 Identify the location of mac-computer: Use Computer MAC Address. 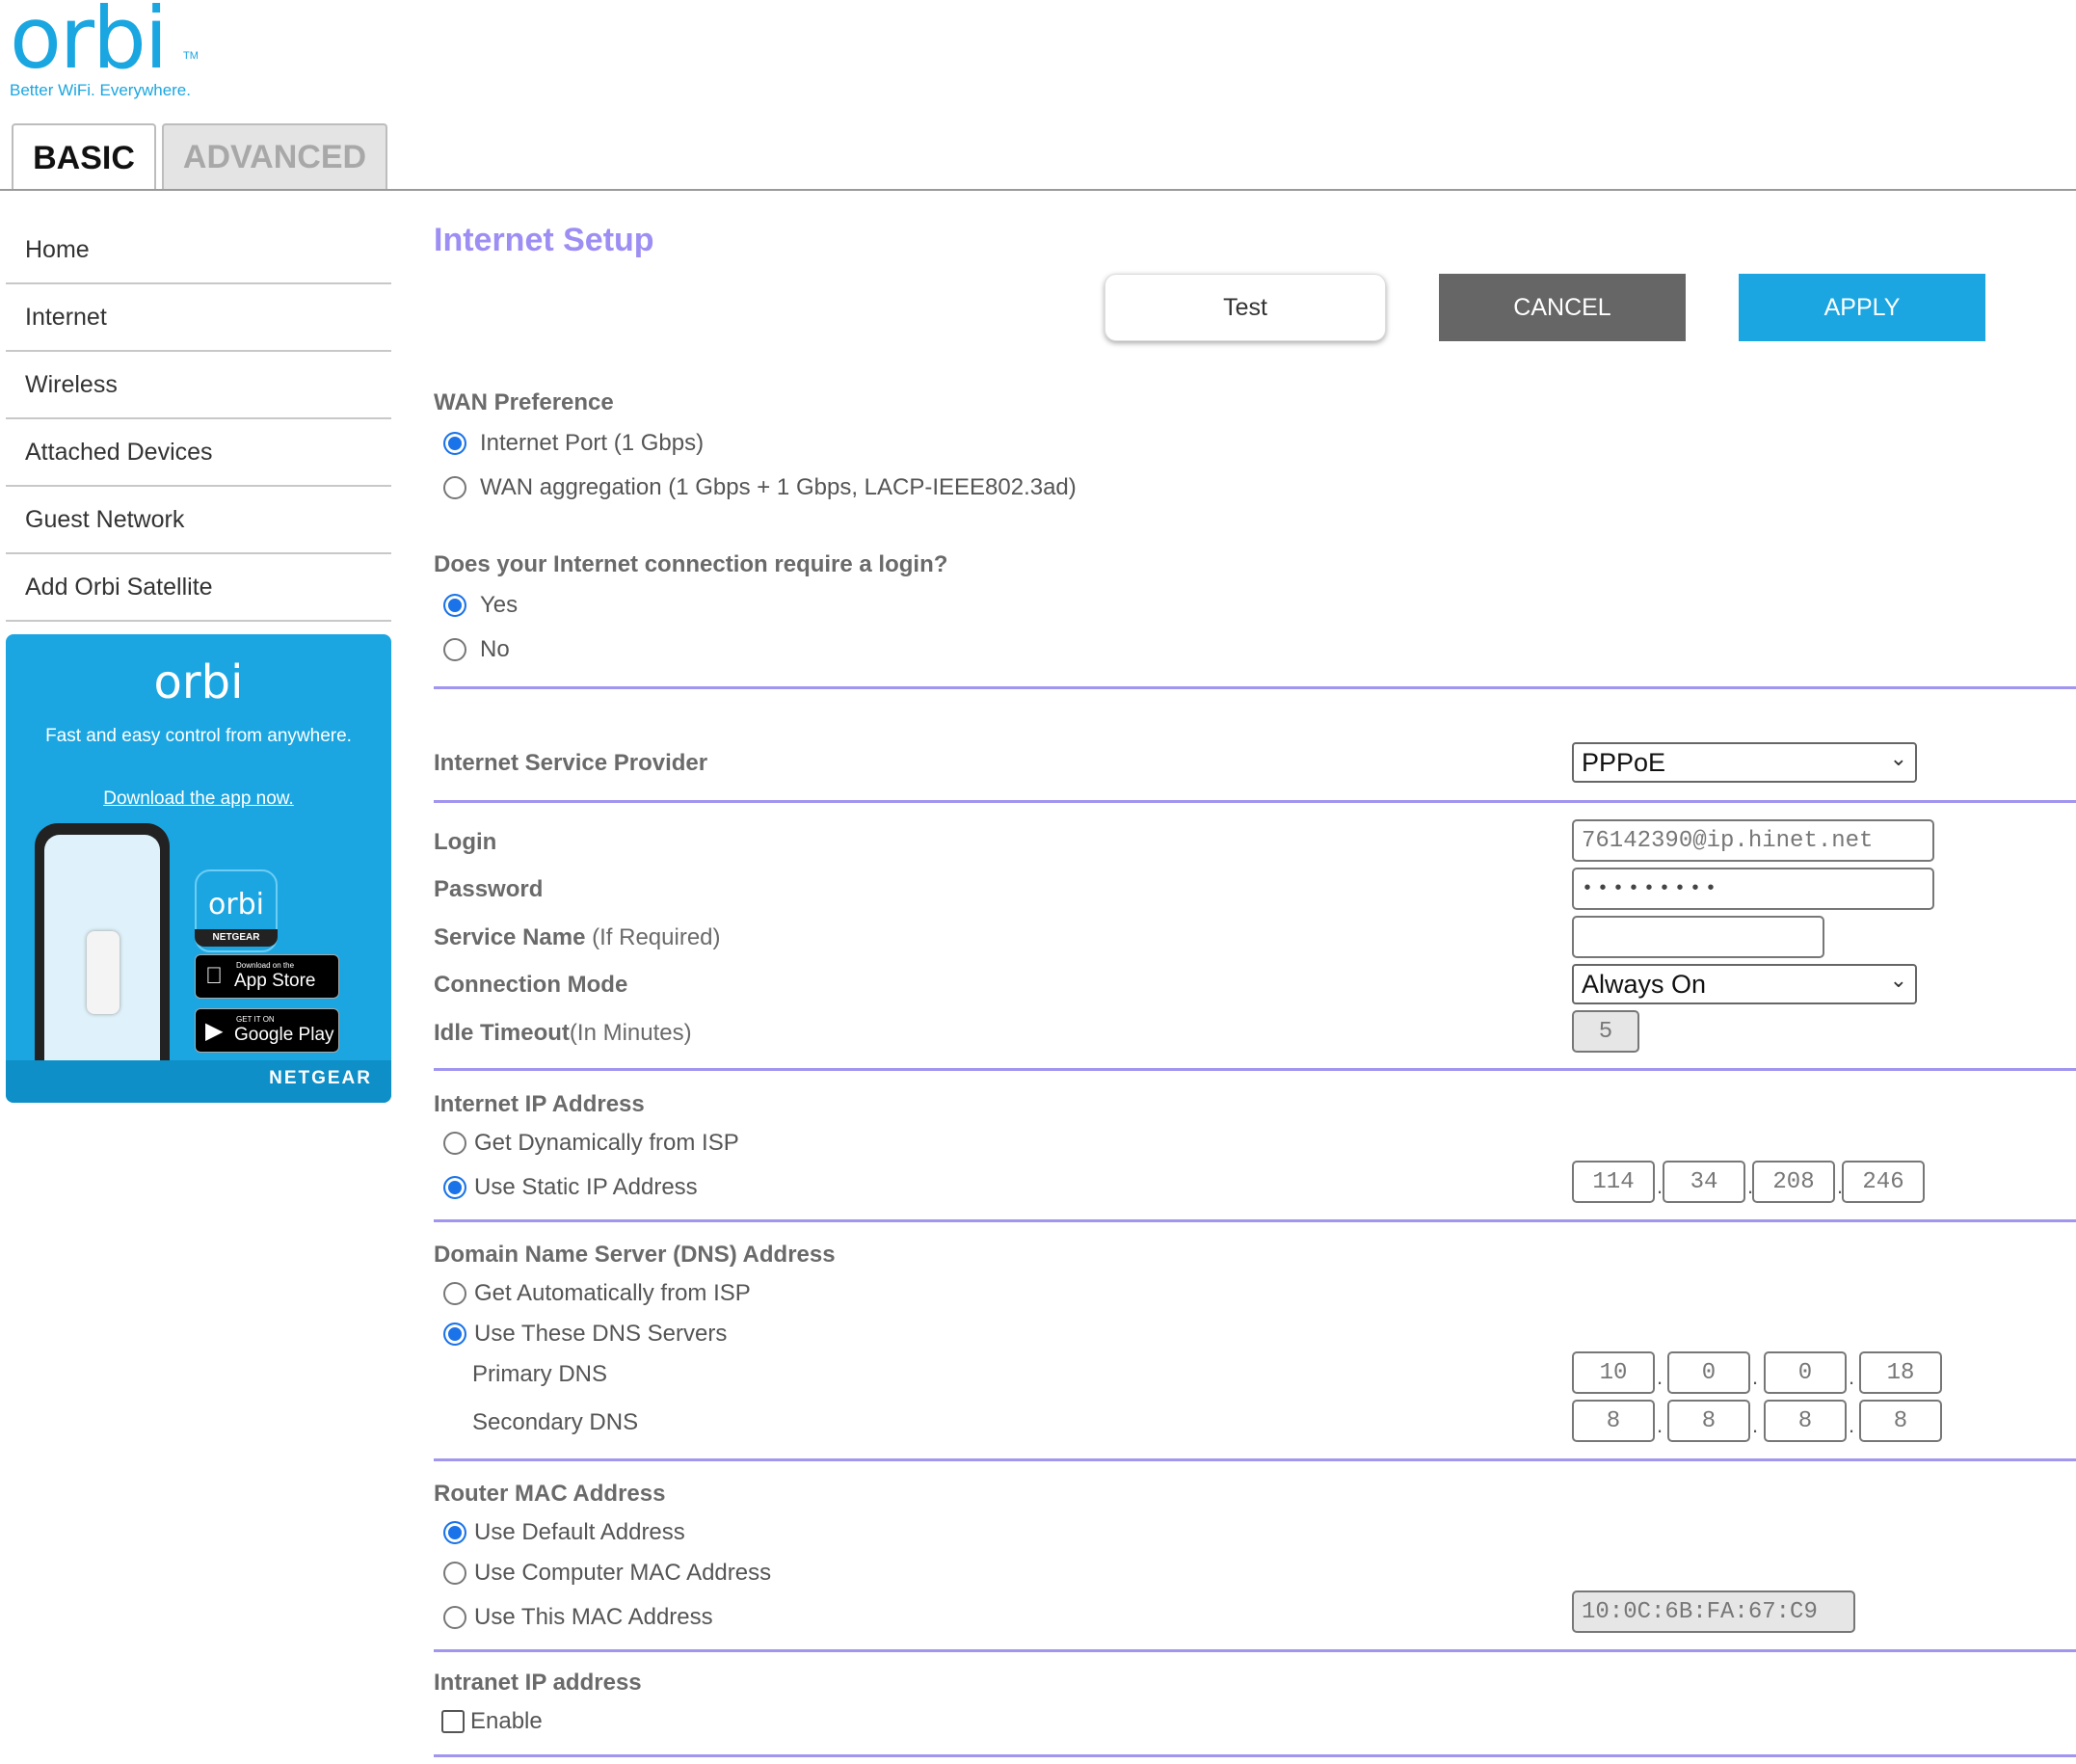
(607, 1573).